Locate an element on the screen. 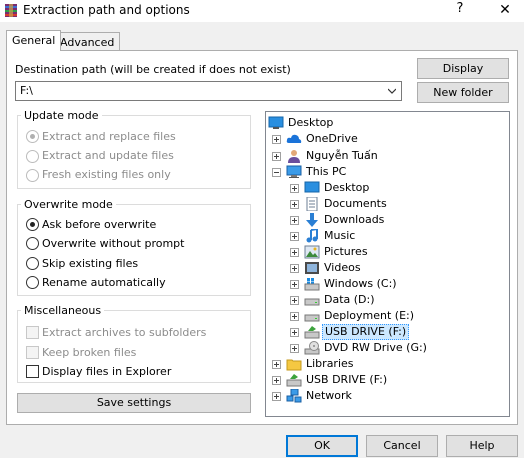  collapse-icon is located at coordinates (276, 172).